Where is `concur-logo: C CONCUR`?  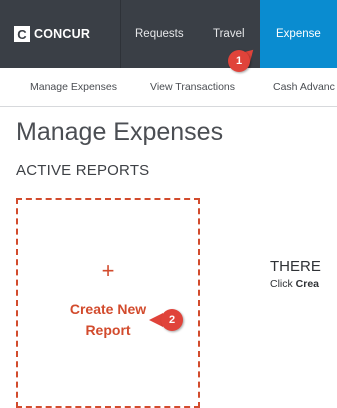
concur-logo: C CONCUR is located at coordinates (64, 34).